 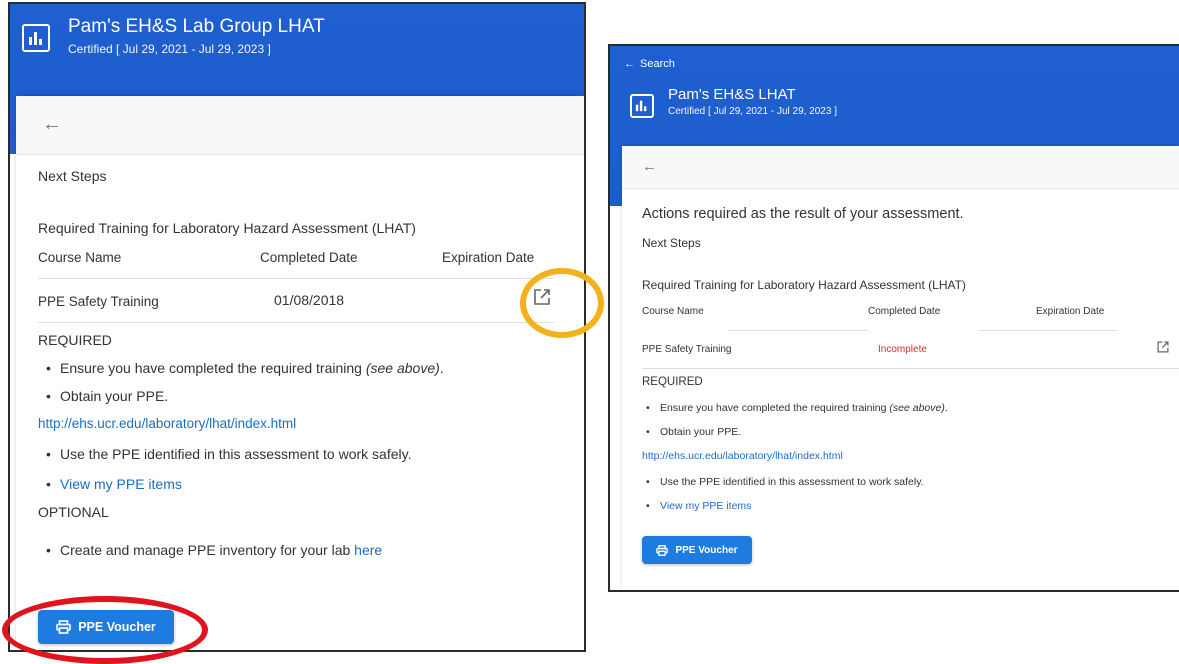 I want to click on optional-label: OPTIONAL, so click(x=73, y=512).